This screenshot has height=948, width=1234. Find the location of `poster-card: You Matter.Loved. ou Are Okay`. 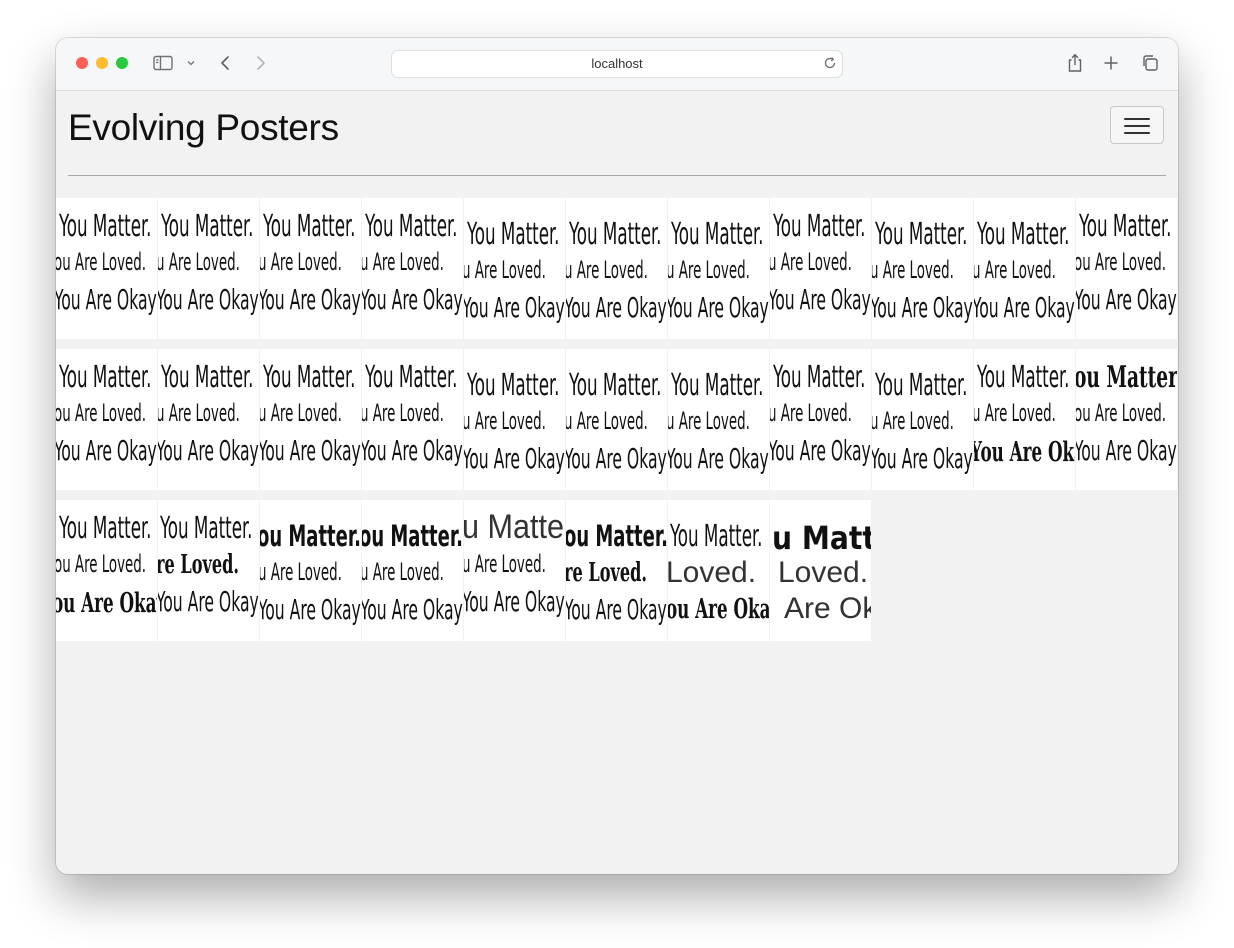

poster-card: You Matter.Loved. ou Are Okay is located at coordinates (718, 570).